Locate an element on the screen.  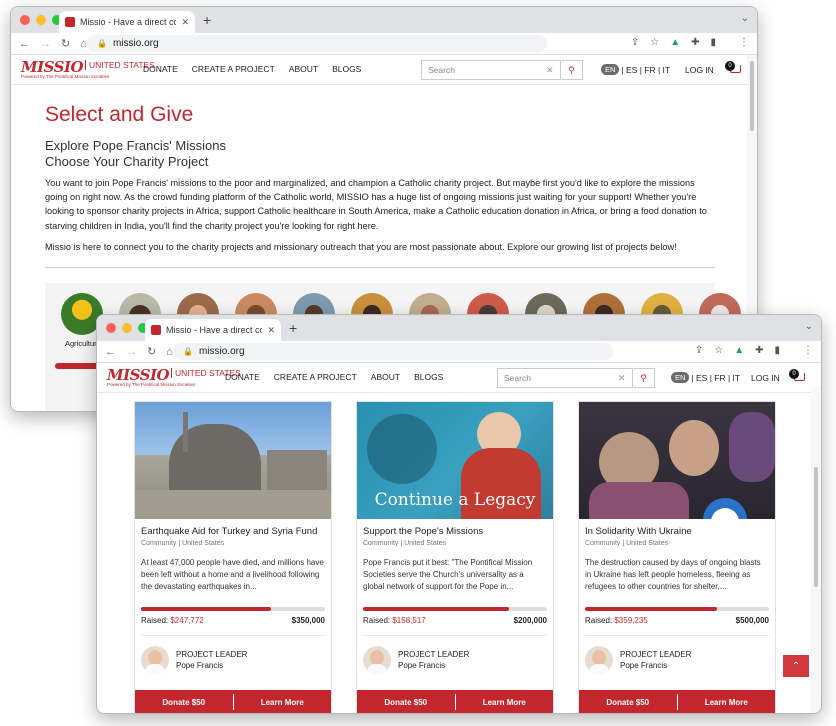
subtitle-explore: Explore Pope Francis' Missions is located at coordinates (135, 145).